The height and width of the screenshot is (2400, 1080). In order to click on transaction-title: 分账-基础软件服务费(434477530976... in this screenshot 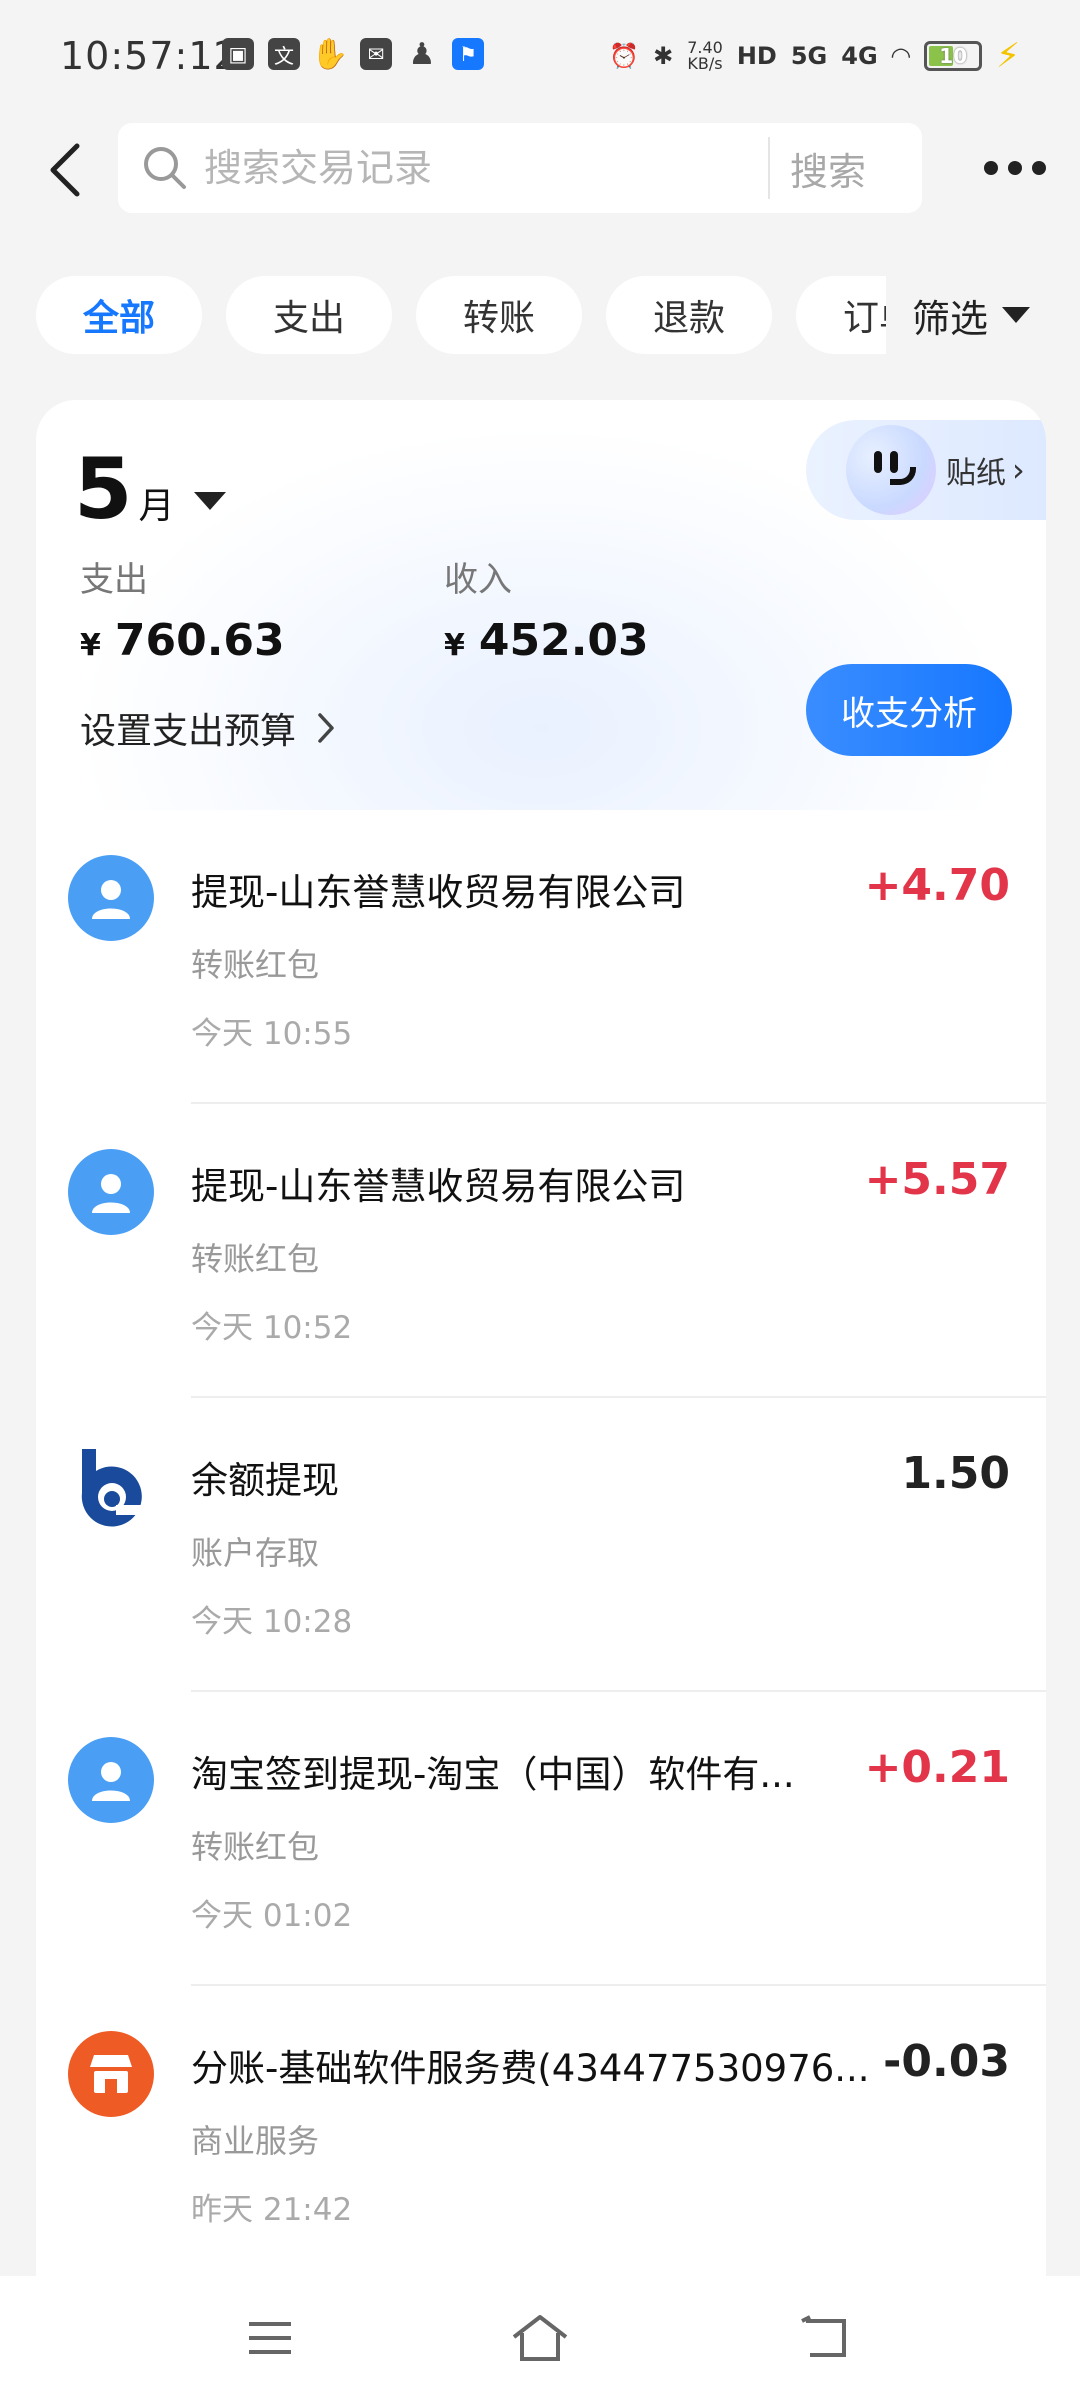, I will do `click(530, 2068)`.